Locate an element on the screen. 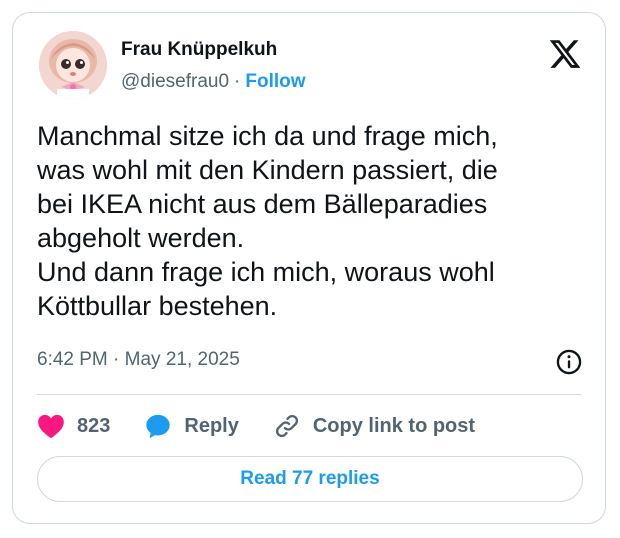 This screenshot has height=538, width=620. reply-button: Reply is located at coordinates (191, 426).